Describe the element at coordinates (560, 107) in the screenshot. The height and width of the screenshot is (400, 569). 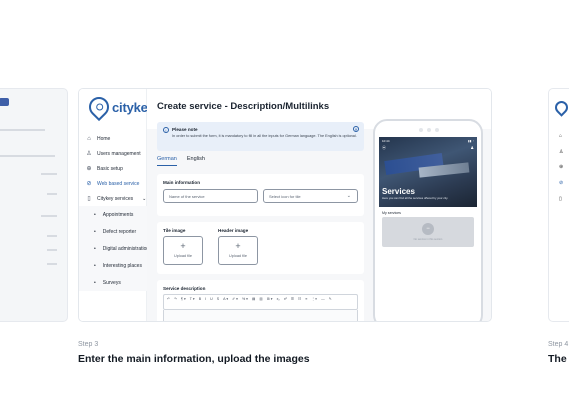
I see `logo-pin-icon` at that location.